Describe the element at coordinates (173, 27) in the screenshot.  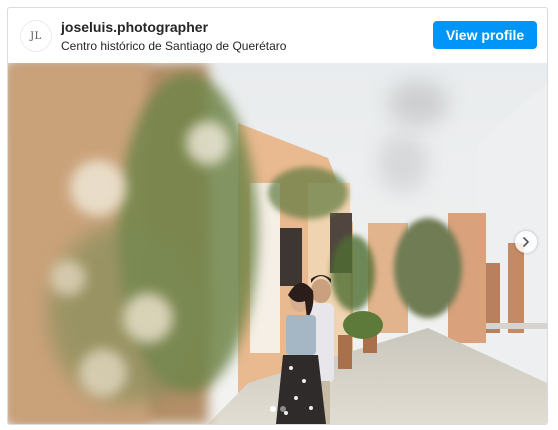
I see `username-link: joseluis.photographer` at that location.